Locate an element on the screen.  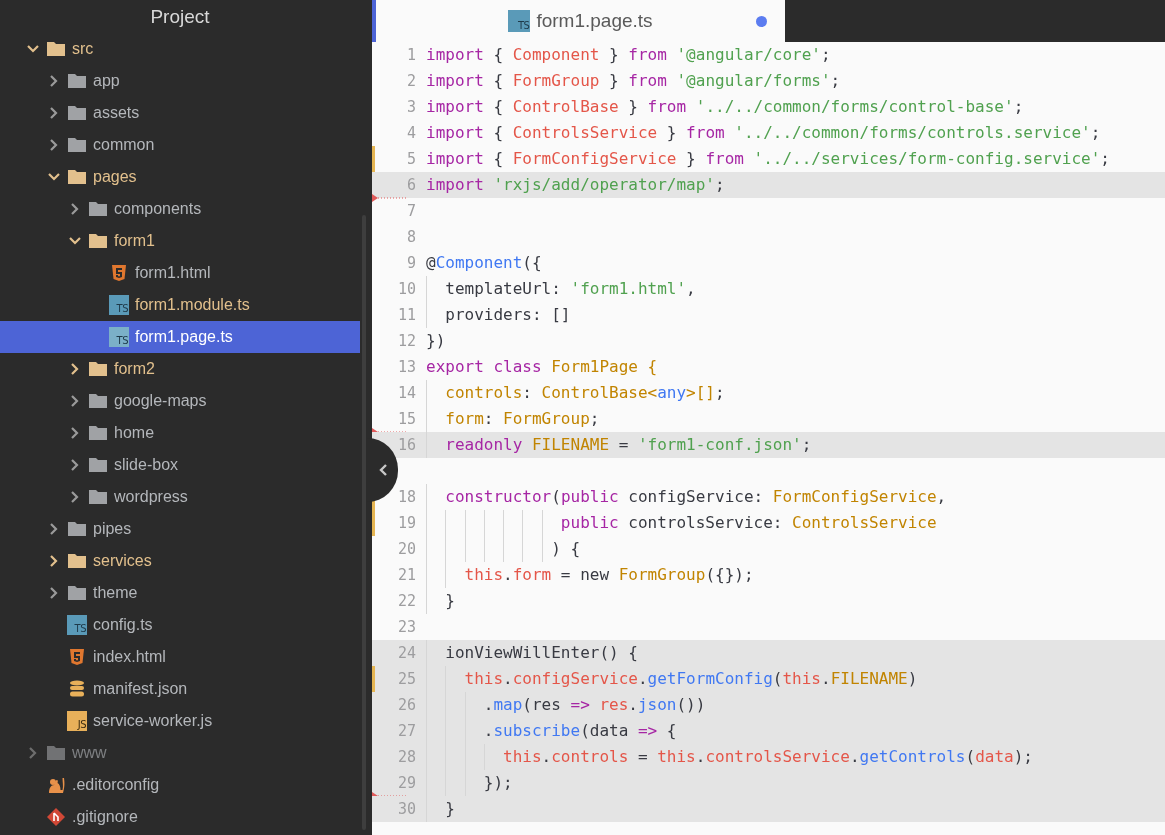
tree-item: services is located at coordinates (180, 561).